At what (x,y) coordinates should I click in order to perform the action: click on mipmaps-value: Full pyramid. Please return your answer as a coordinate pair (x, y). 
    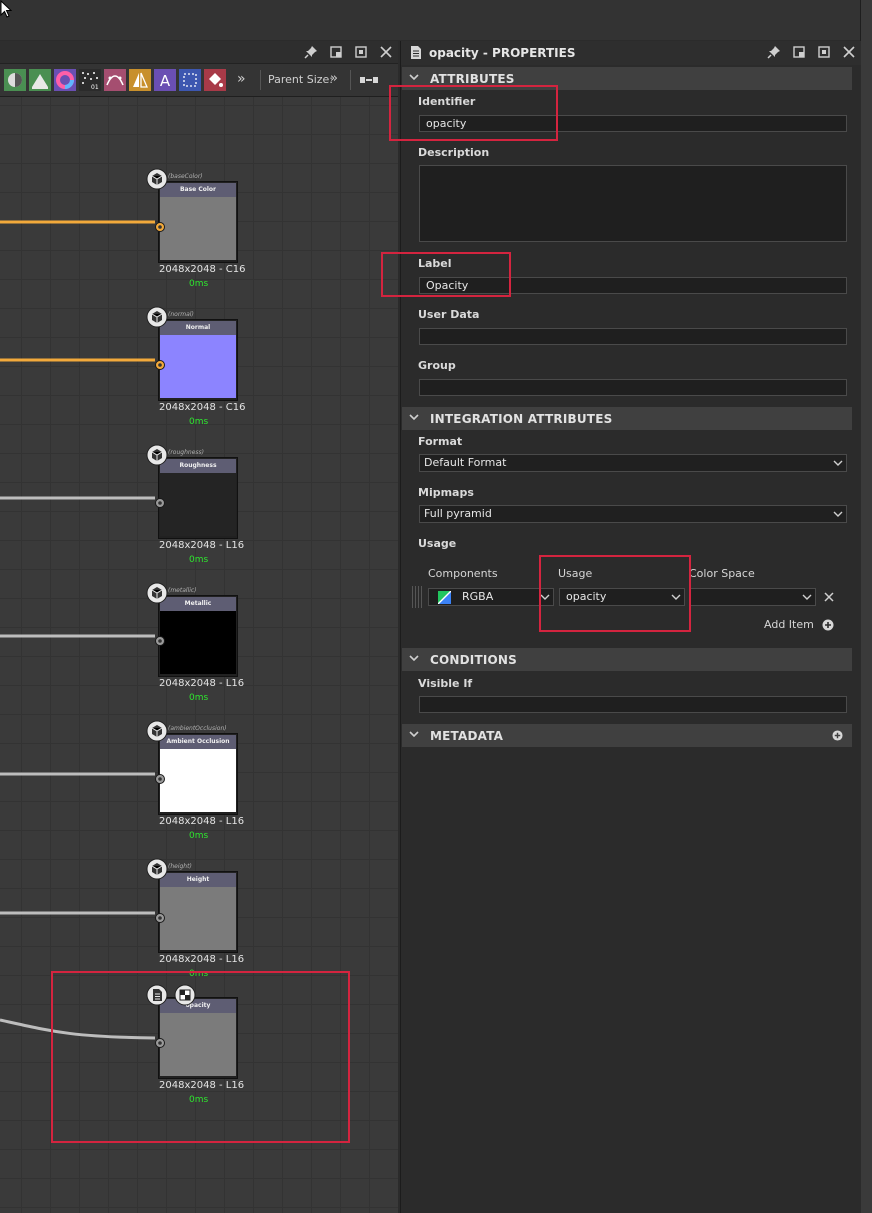
    Looking at the image, I should click on (458, 513).